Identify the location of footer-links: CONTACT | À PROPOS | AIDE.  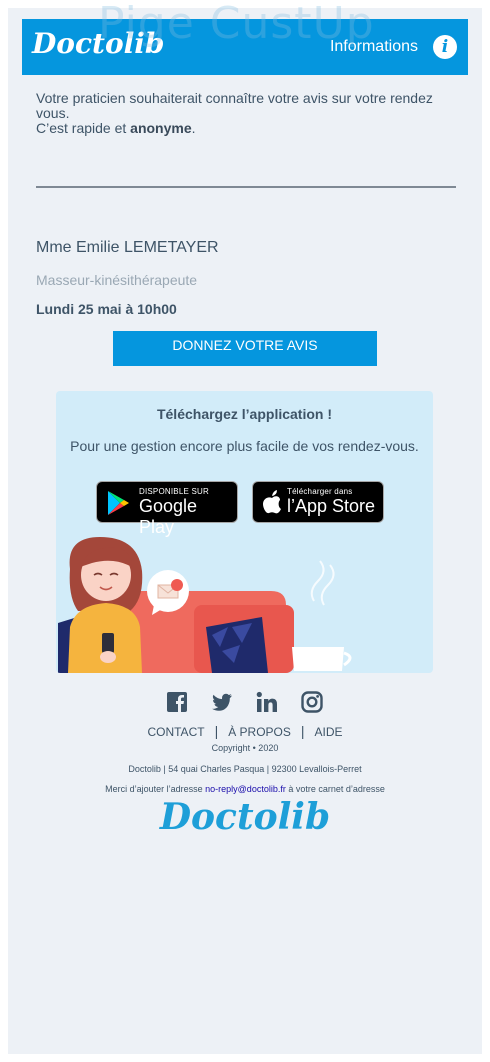
(245, 731).